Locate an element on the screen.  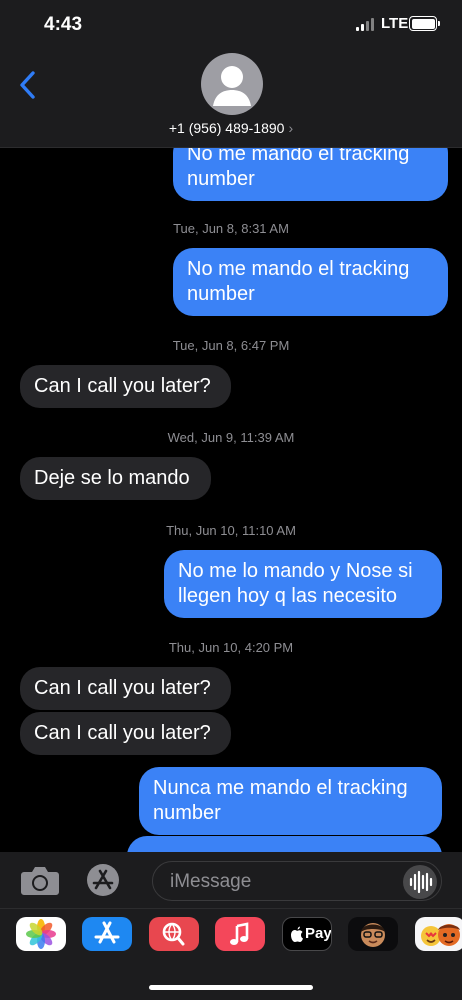
imessage-input: iMessage is located at coordinates (297, 881).